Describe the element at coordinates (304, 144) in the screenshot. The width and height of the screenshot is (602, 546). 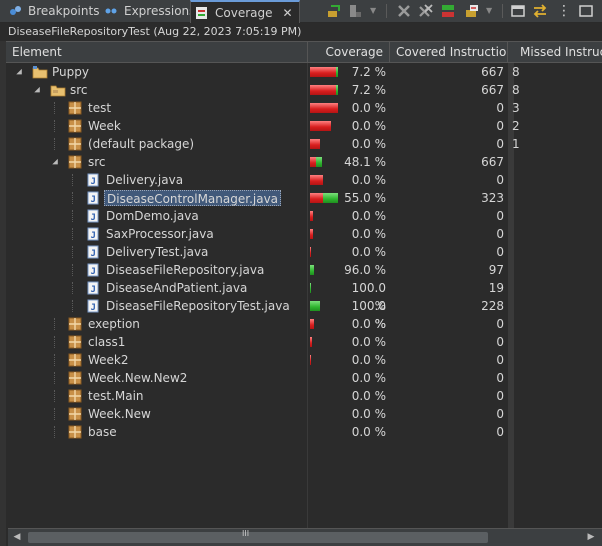
I see `table-row: (default package) 0.0 % 0 1` at that location.